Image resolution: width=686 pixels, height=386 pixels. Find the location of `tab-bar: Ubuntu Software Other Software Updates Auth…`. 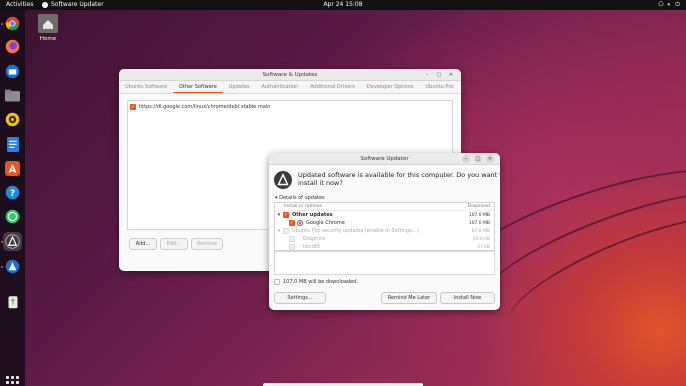

tab-bar: Ubuntu Software Other Software Updates Auth… is located at coordinates (290, 87).